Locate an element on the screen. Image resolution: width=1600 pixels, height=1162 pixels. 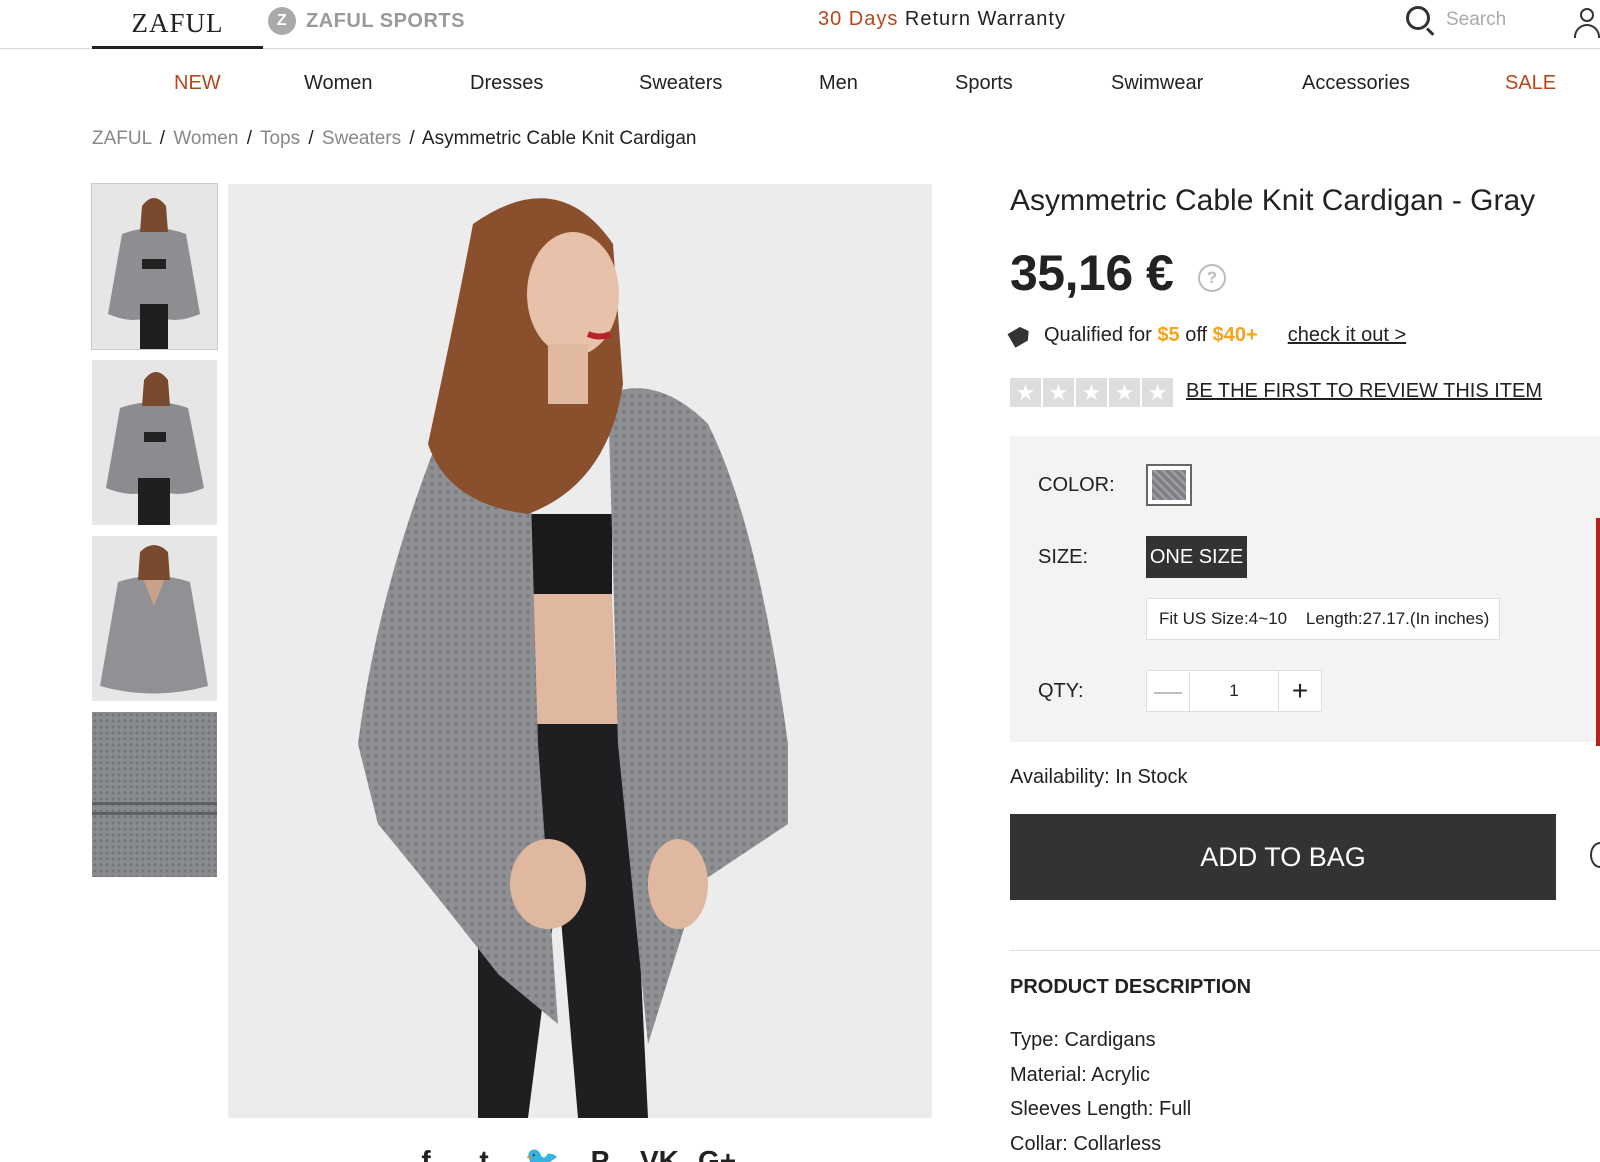
quantity-stepper: — + is located at coordinates (1234, 691).